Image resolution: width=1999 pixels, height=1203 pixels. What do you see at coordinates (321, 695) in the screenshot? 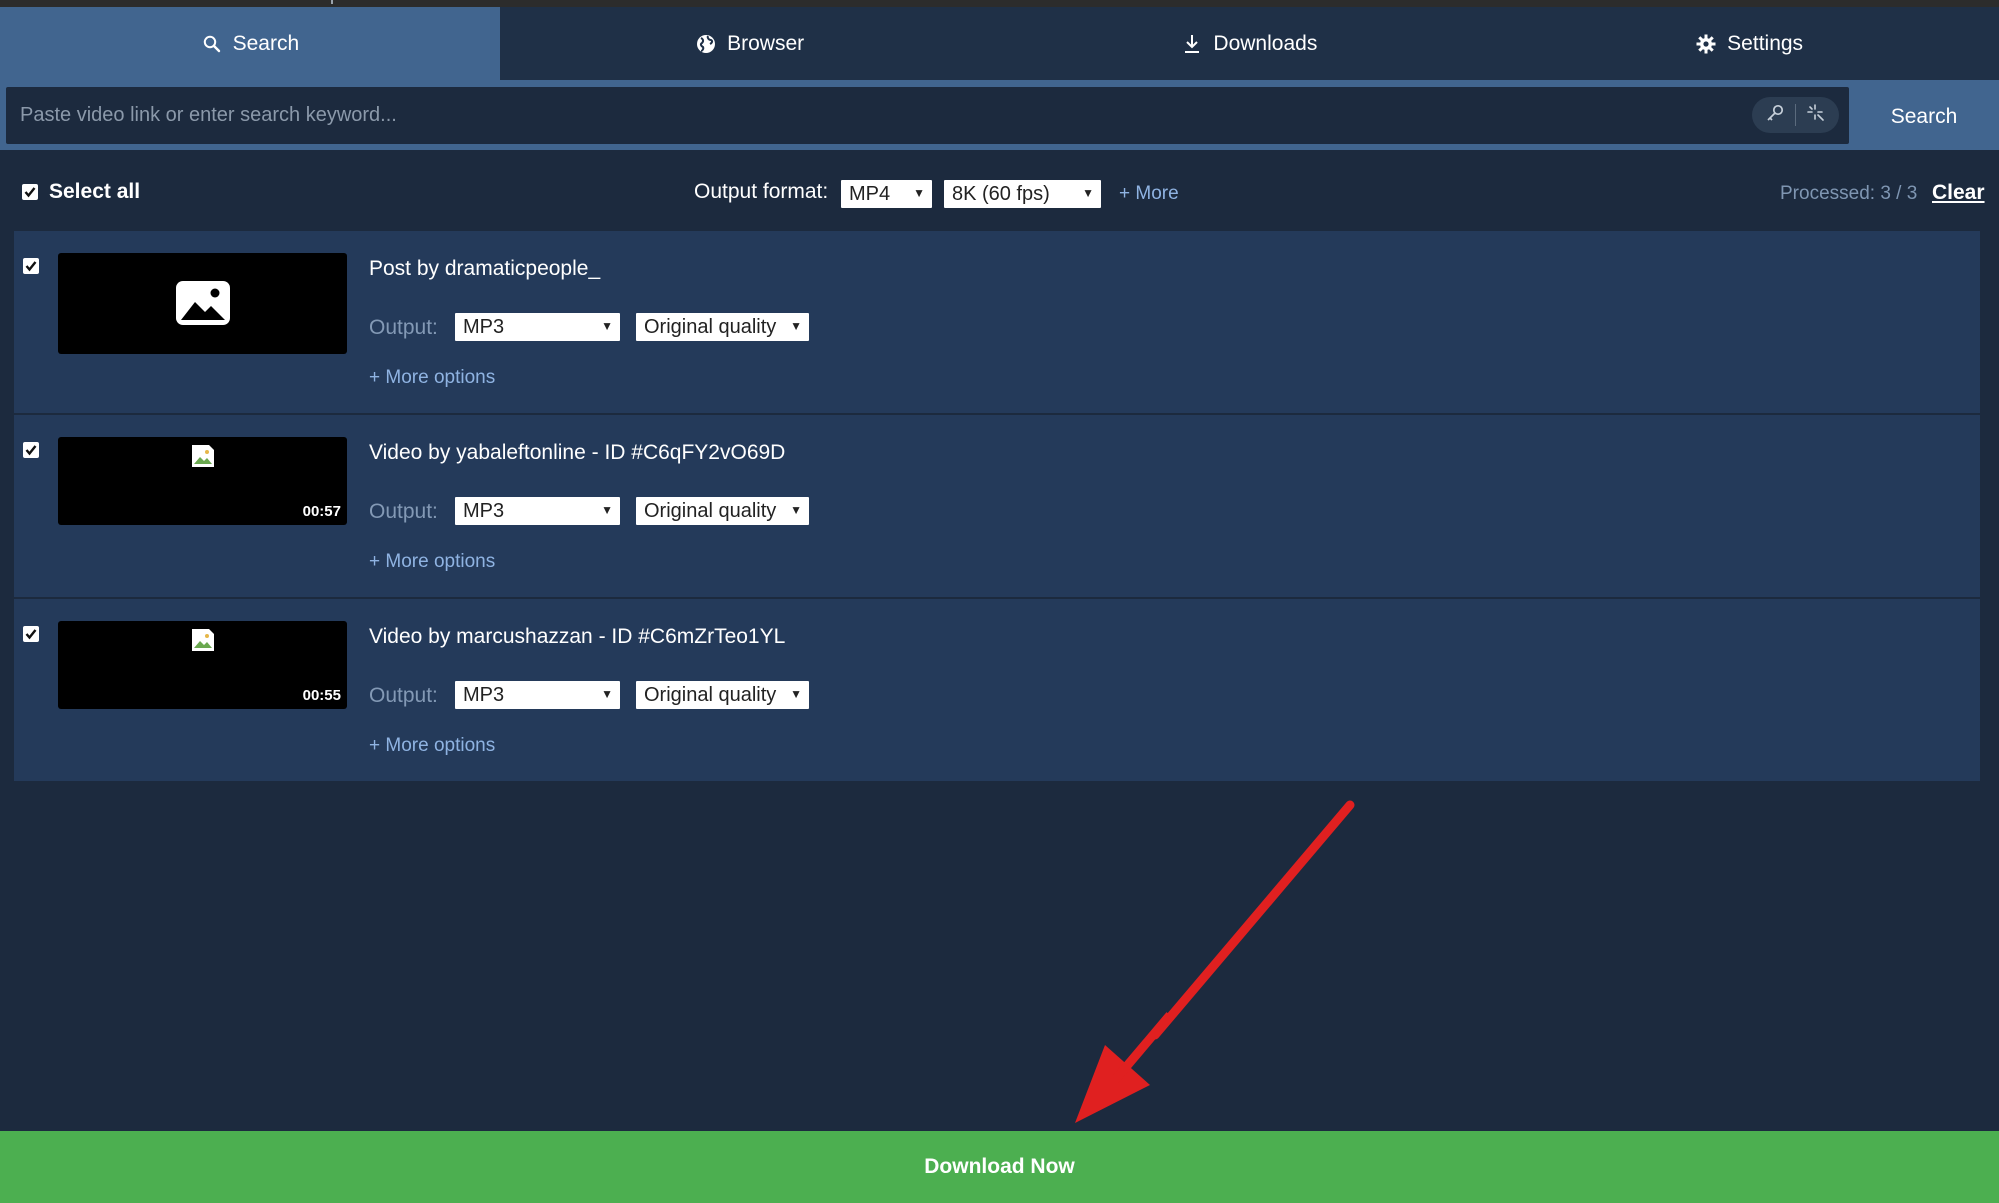
I see `duration-badge: 00:55` at bounding box center [321, 695].